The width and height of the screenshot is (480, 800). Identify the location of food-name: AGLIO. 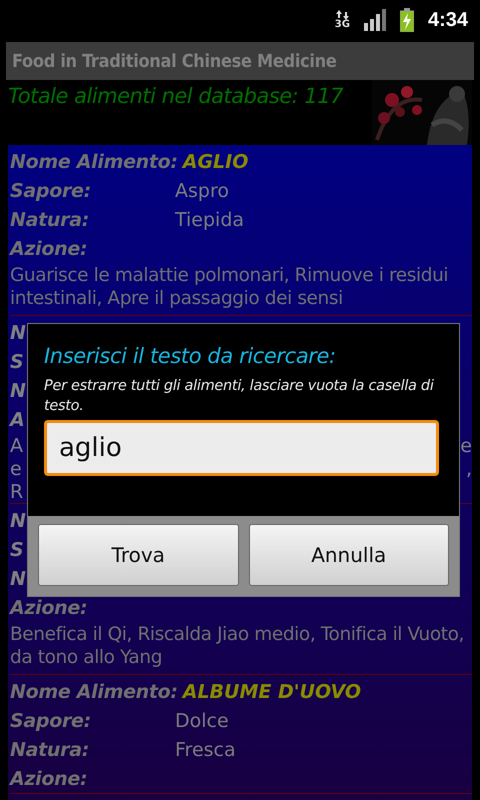
(215, 161).